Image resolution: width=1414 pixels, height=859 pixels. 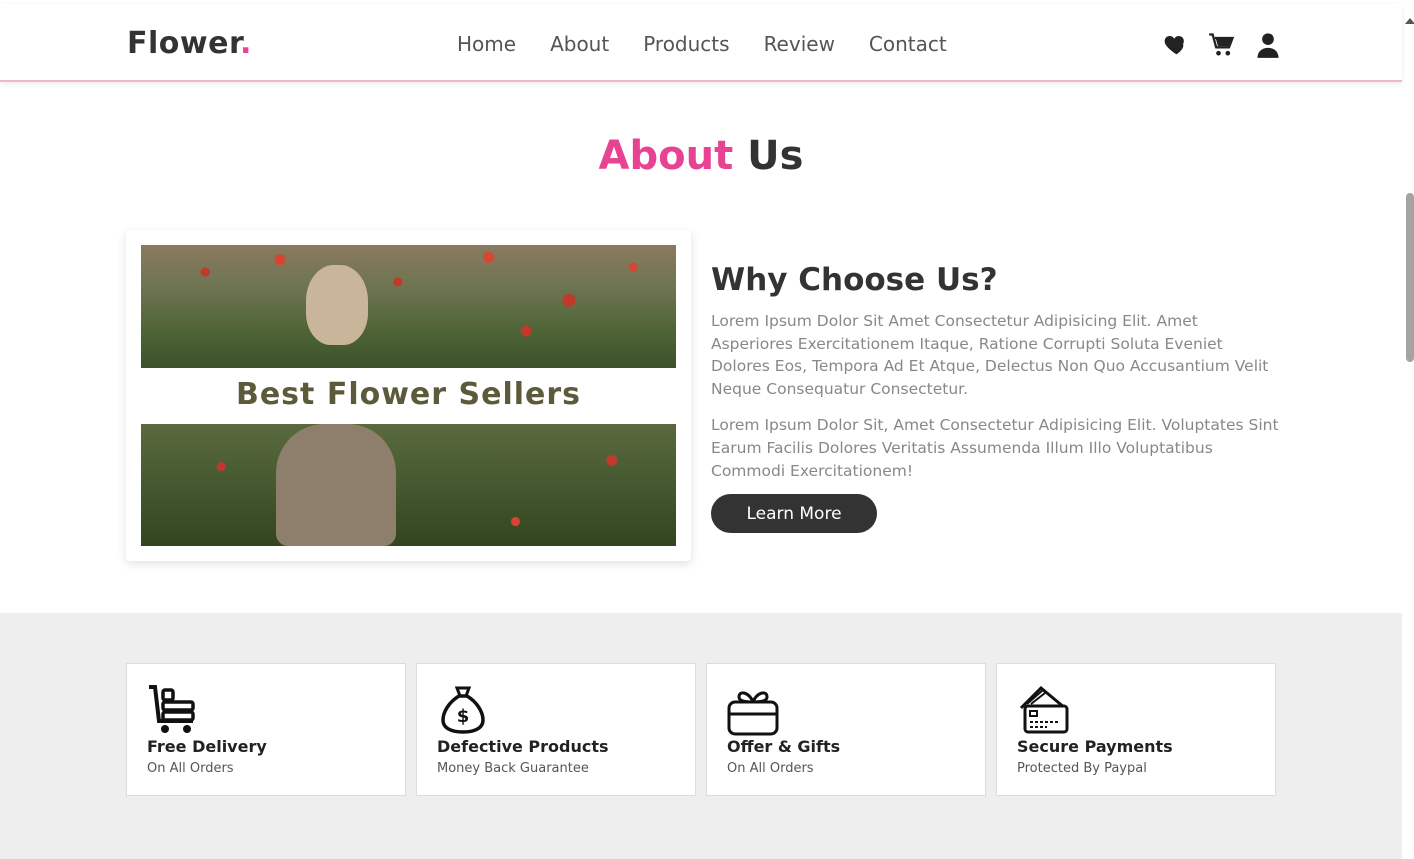 I want to click on section-title-rest: Us, so click(x=775, y=156).